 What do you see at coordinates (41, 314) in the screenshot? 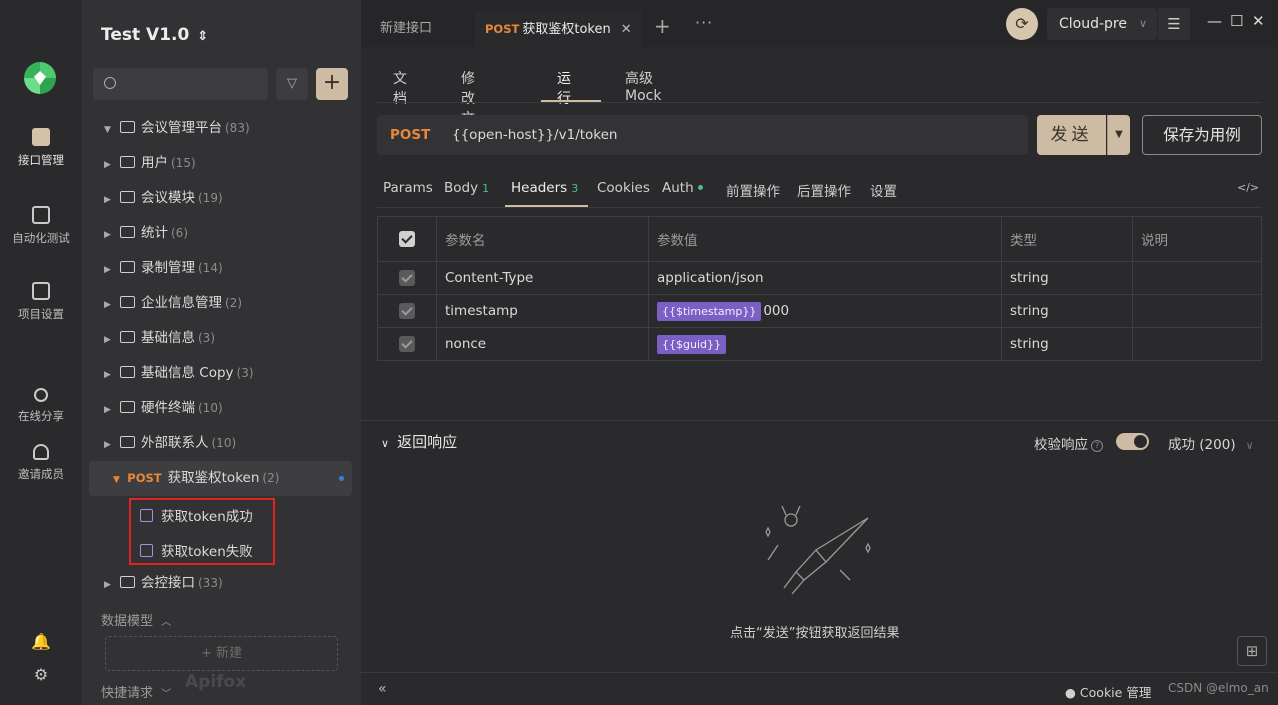
I see `rail-label: 项目设置` at bounding box center [41, 314].